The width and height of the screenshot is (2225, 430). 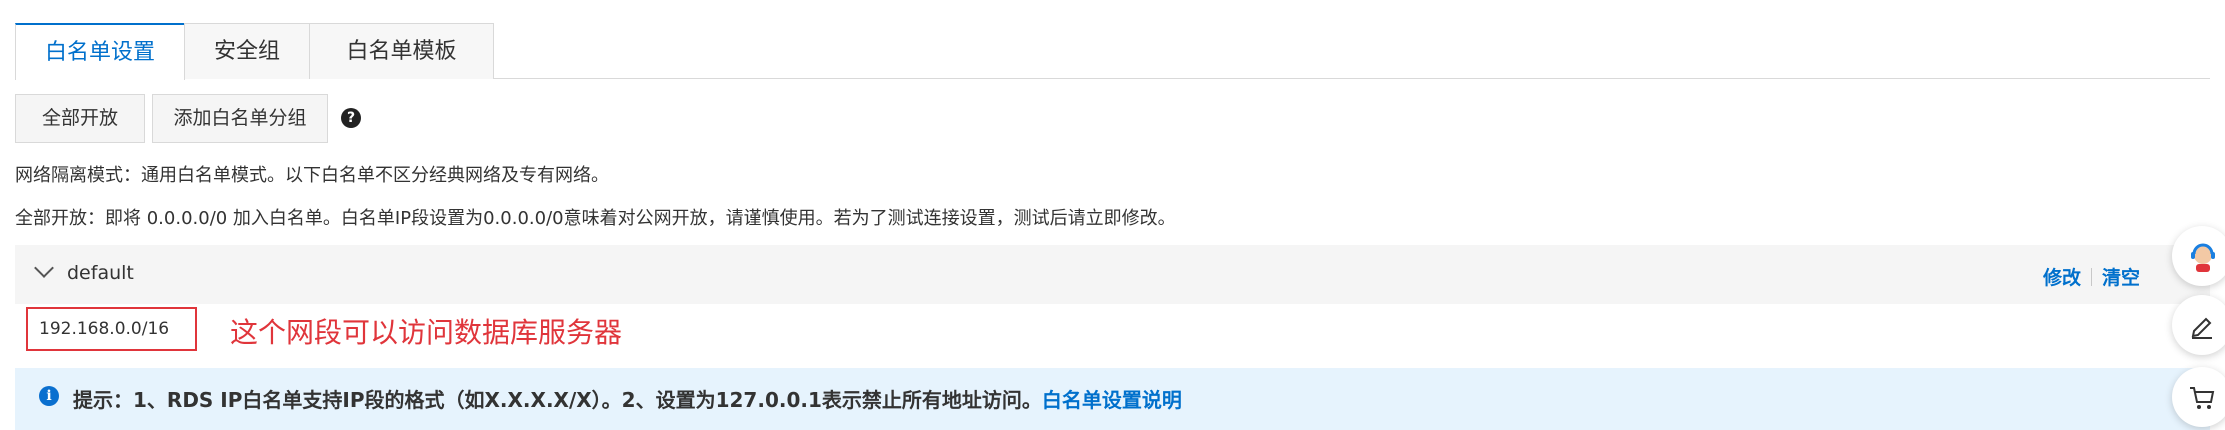 What do you see at coordinates (312, 175) in the screenshot?
I see `network-mode-text: 网络隔离模式：通用白名单模式。以下白名单不区分经典网络及专有网络。` at bounding box center [312, 175].